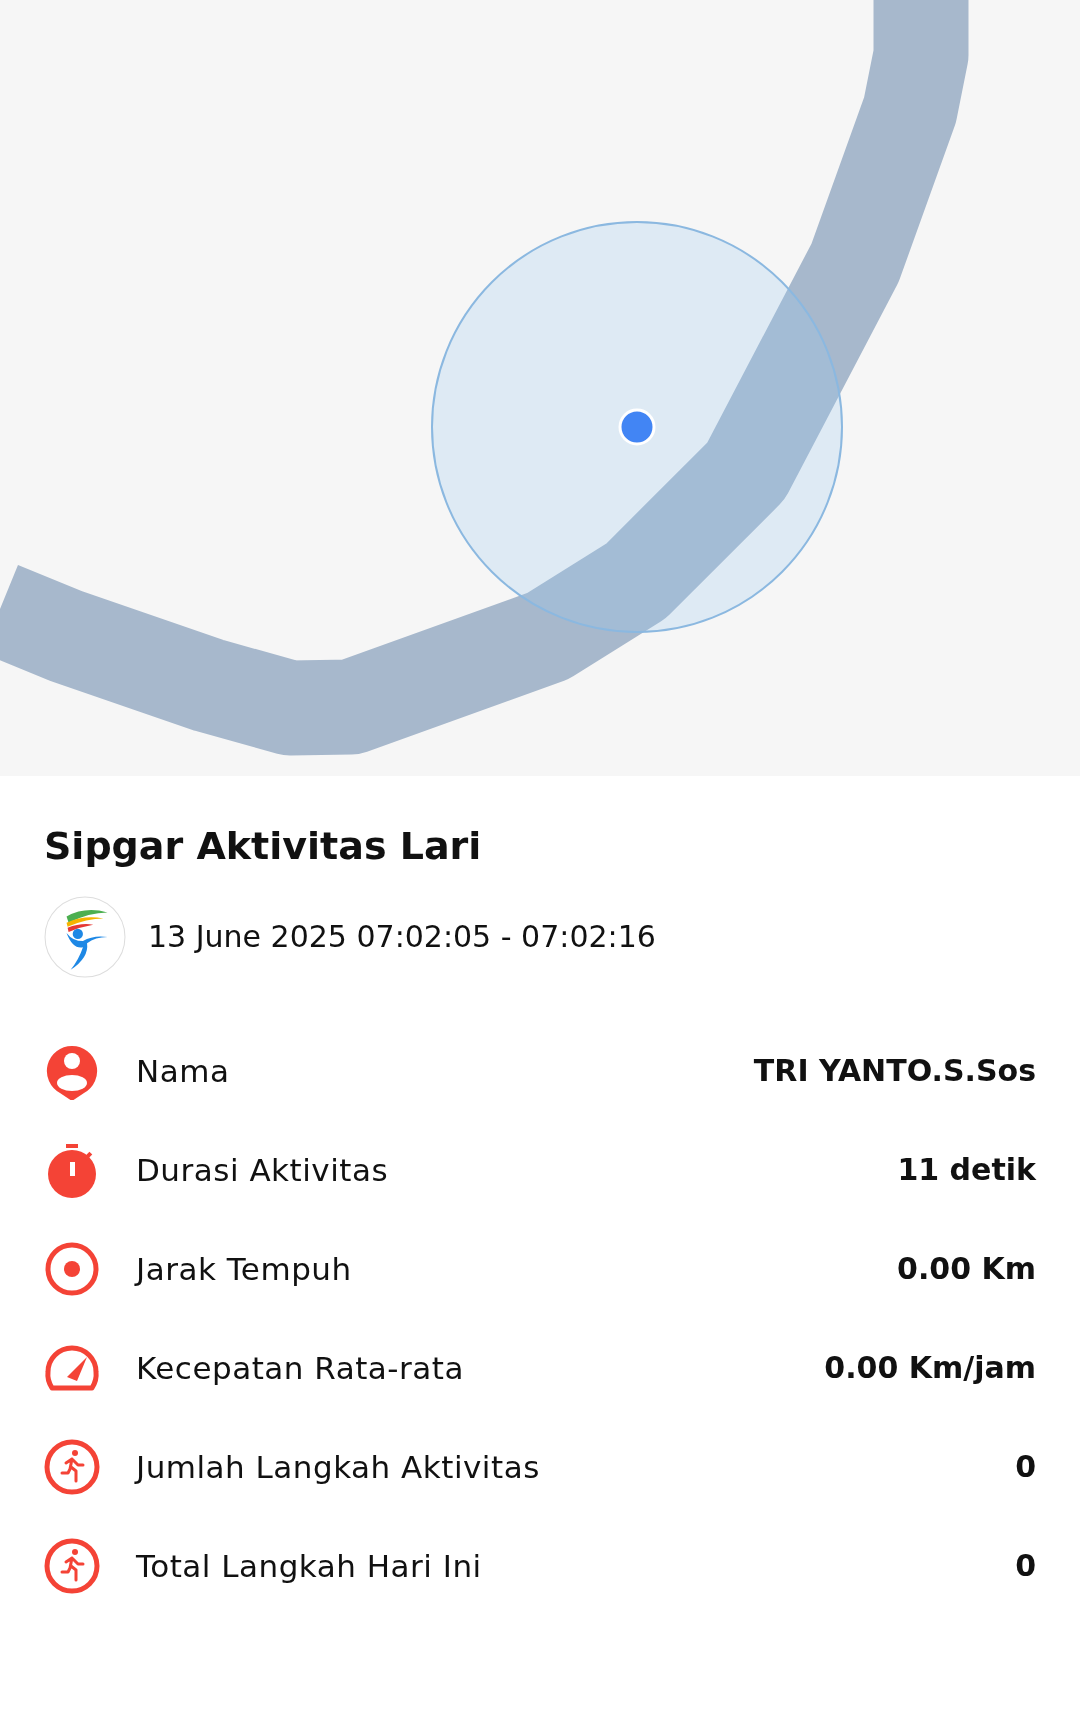 This screenshot has width=1080, height=1720. What do you see at coordinates (263, 847) in the screenshot?
I see `activity-title: Sipgar Aktivitas Lari` at bounding box center [263, 847].